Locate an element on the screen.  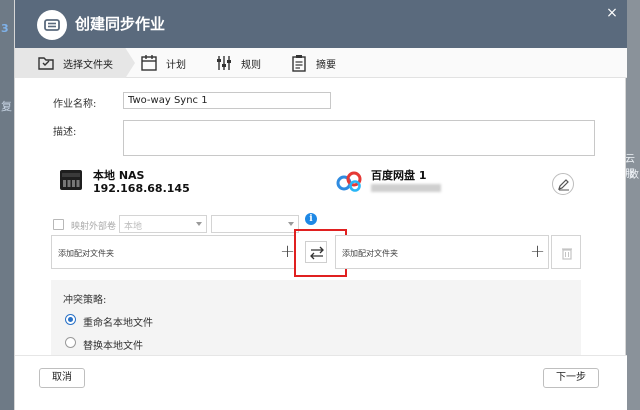
edit-icon is located at coordinates (563, 185).